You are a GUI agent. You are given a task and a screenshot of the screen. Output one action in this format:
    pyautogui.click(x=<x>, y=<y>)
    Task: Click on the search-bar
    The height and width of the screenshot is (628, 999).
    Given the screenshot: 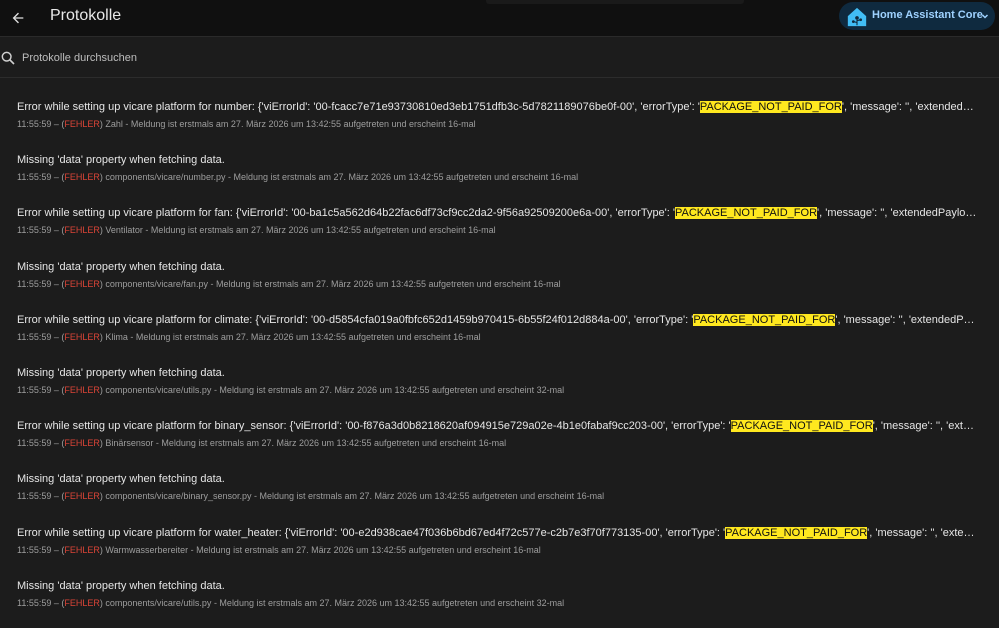 What is the action you would take?
    pyautogui.click(x=499, y=57)
    